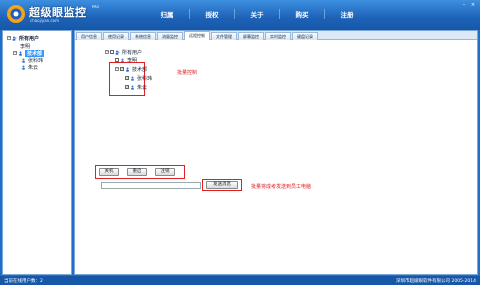 This screenshot has width=480, height=285. I want to click on remote-tree-item-label: 张科玮, so click(145, 78).